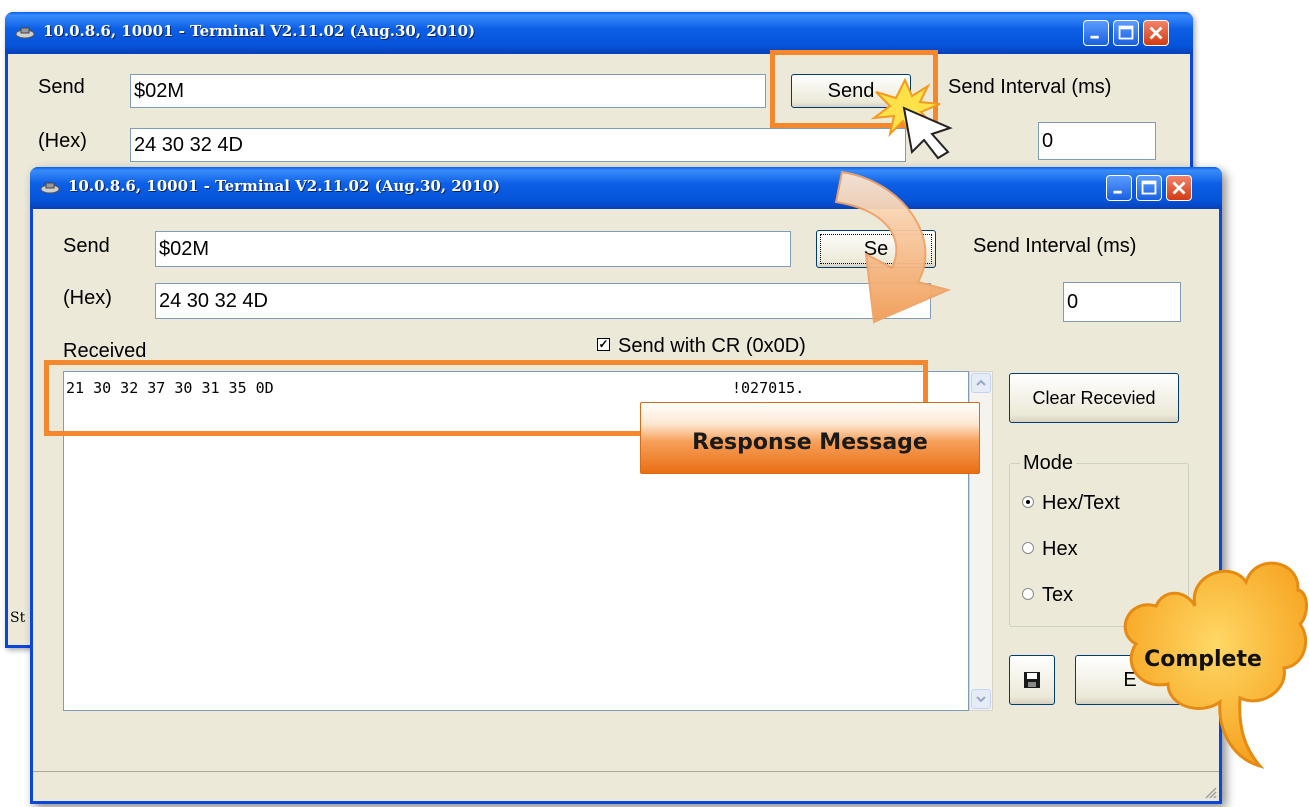  Describe the element at coordinates (927, 133) in the screenshot. I see `mouse-cursor-icon` at that location.